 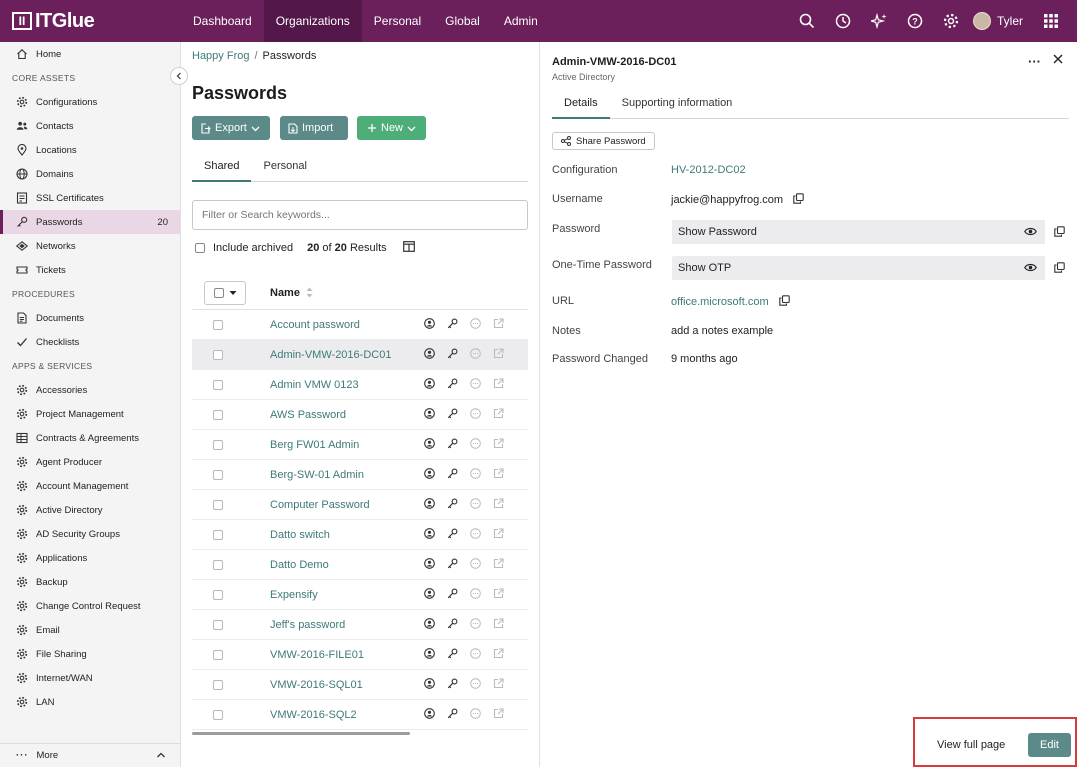 What do you see at coordinates (951, 21) in the screenshot?
I see `settings-icon` at bounding box center [951, 21].